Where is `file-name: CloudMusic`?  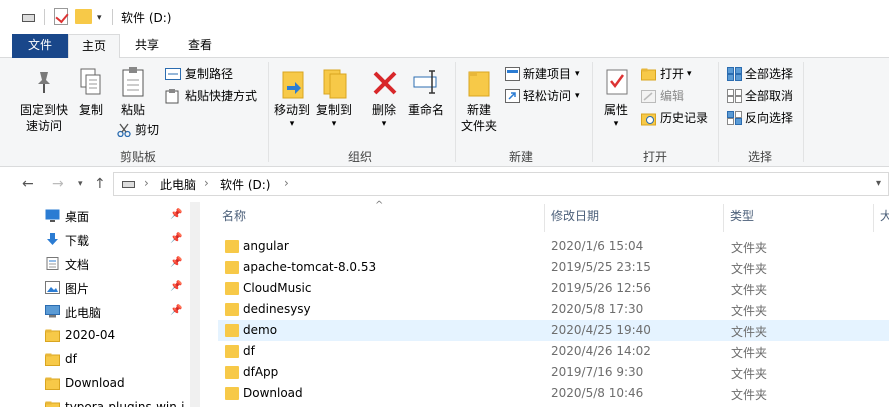
file-name: CloudMusic is located at coordinates (277, 288).